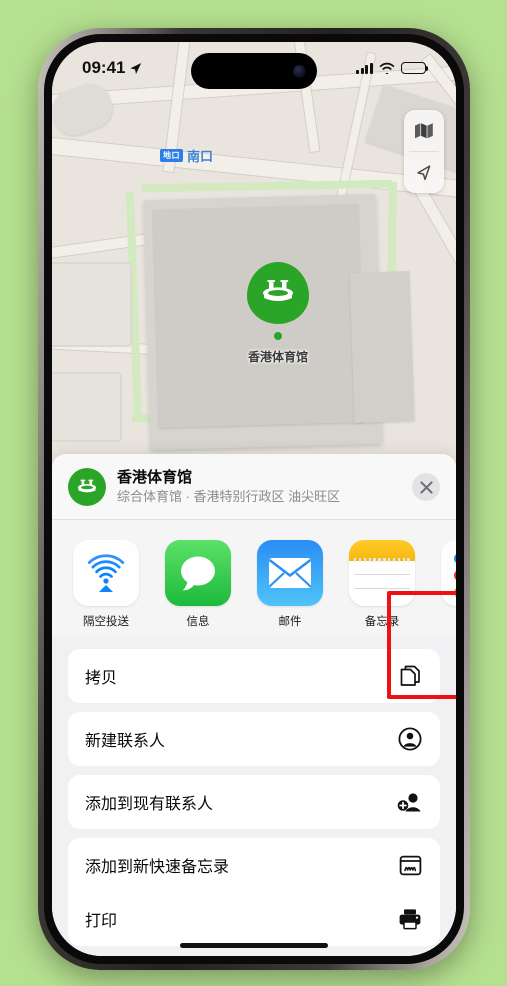  What do you see at coordinates (155, 477) in the screenshot?
I see `share-sheet-title: 香港体育馆` at bounding box center [155, 477].